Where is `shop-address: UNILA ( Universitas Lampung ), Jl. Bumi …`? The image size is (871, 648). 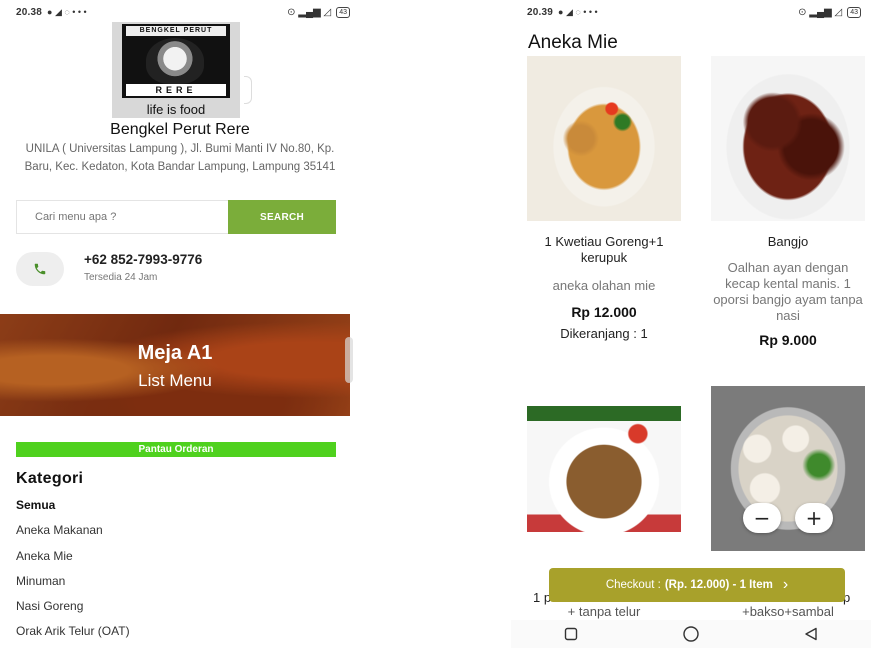 shop-address: UNILA ( Universitas Lampung ), Jl. Bumi … is located at coordinates (180, 158).